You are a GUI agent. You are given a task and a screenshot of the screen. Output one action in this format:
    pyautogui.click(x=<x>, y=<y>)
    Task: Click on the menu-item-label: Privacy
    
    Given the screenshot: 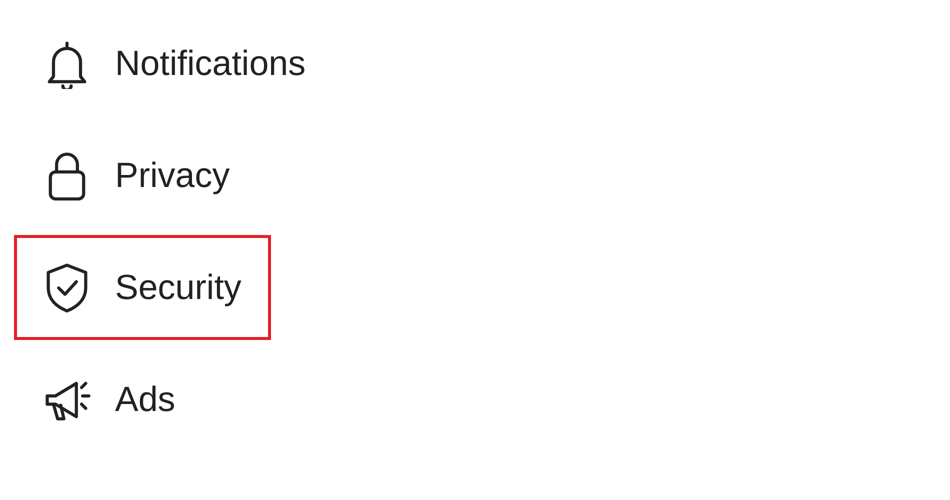 What is the action you would take?
    pyautogui.click(x=172, y=175)
    